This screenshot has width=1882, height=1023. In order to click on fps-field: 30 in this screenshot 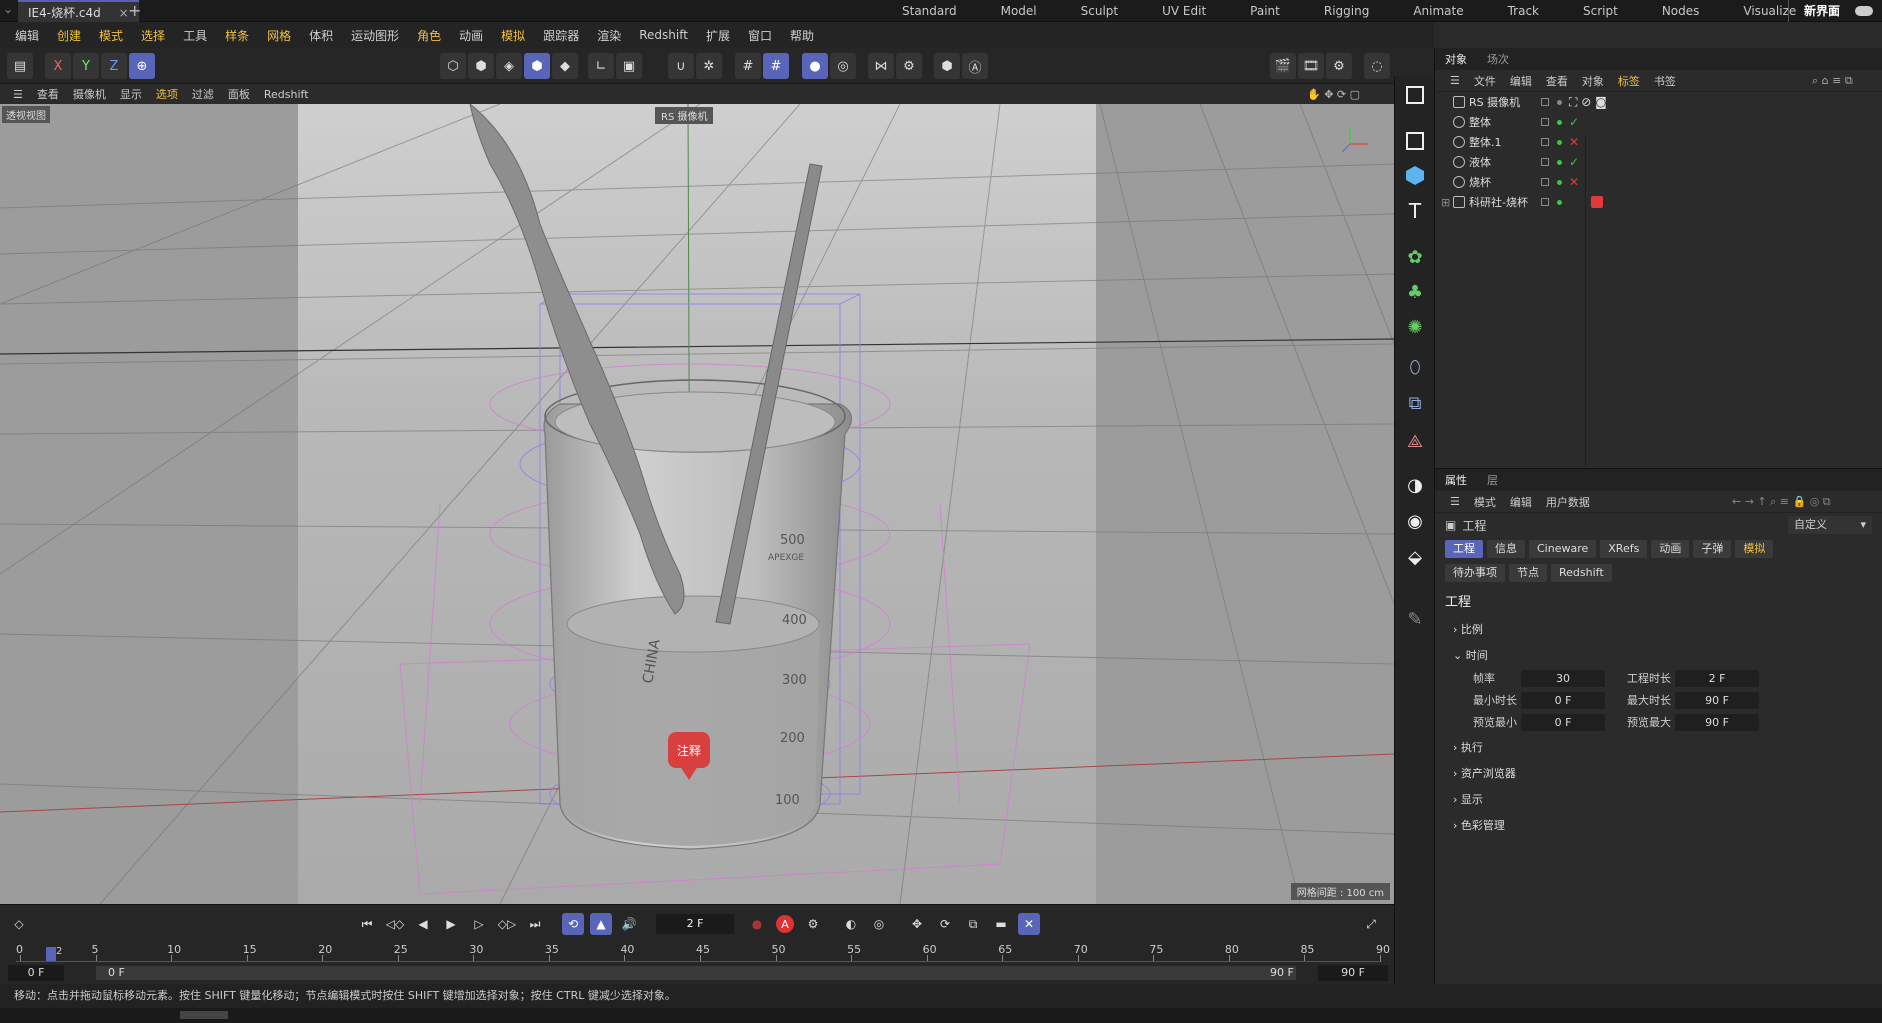, I will do `click(1563, 678)`.